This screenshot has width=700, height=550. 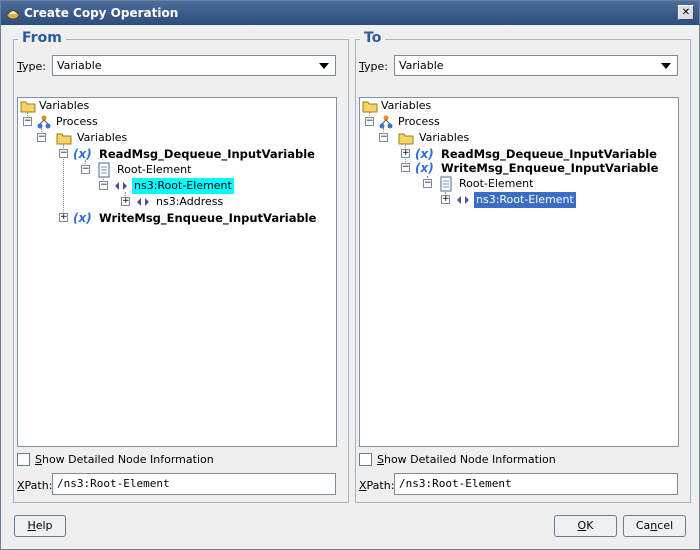 I want to click on from-xpath-label-text: Path:, so click(x=38, y=485).